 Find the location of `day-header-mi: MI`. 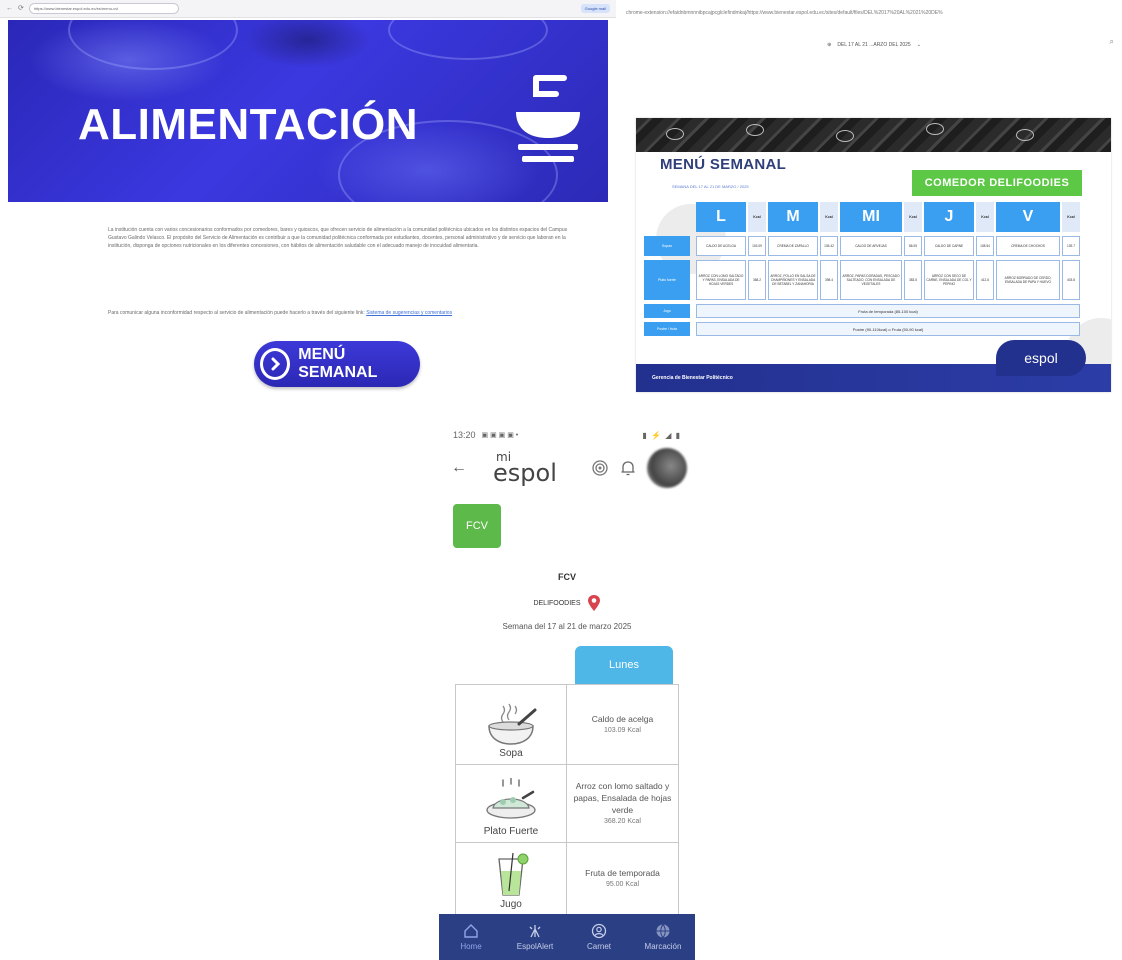

day-header-mi: MI is located at coordinates (871, 217).